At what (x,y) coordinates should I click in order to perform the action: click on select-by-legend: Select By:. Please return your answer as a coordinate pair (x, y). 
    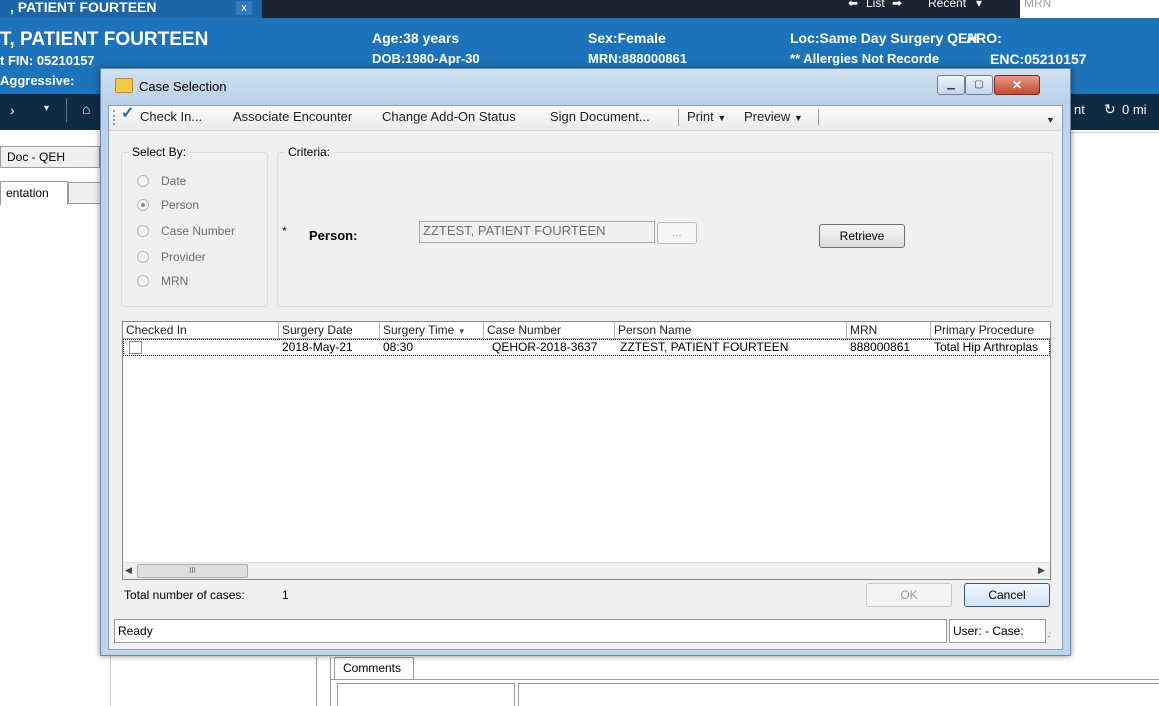
    Looking at the image, I should click on (159, 152).